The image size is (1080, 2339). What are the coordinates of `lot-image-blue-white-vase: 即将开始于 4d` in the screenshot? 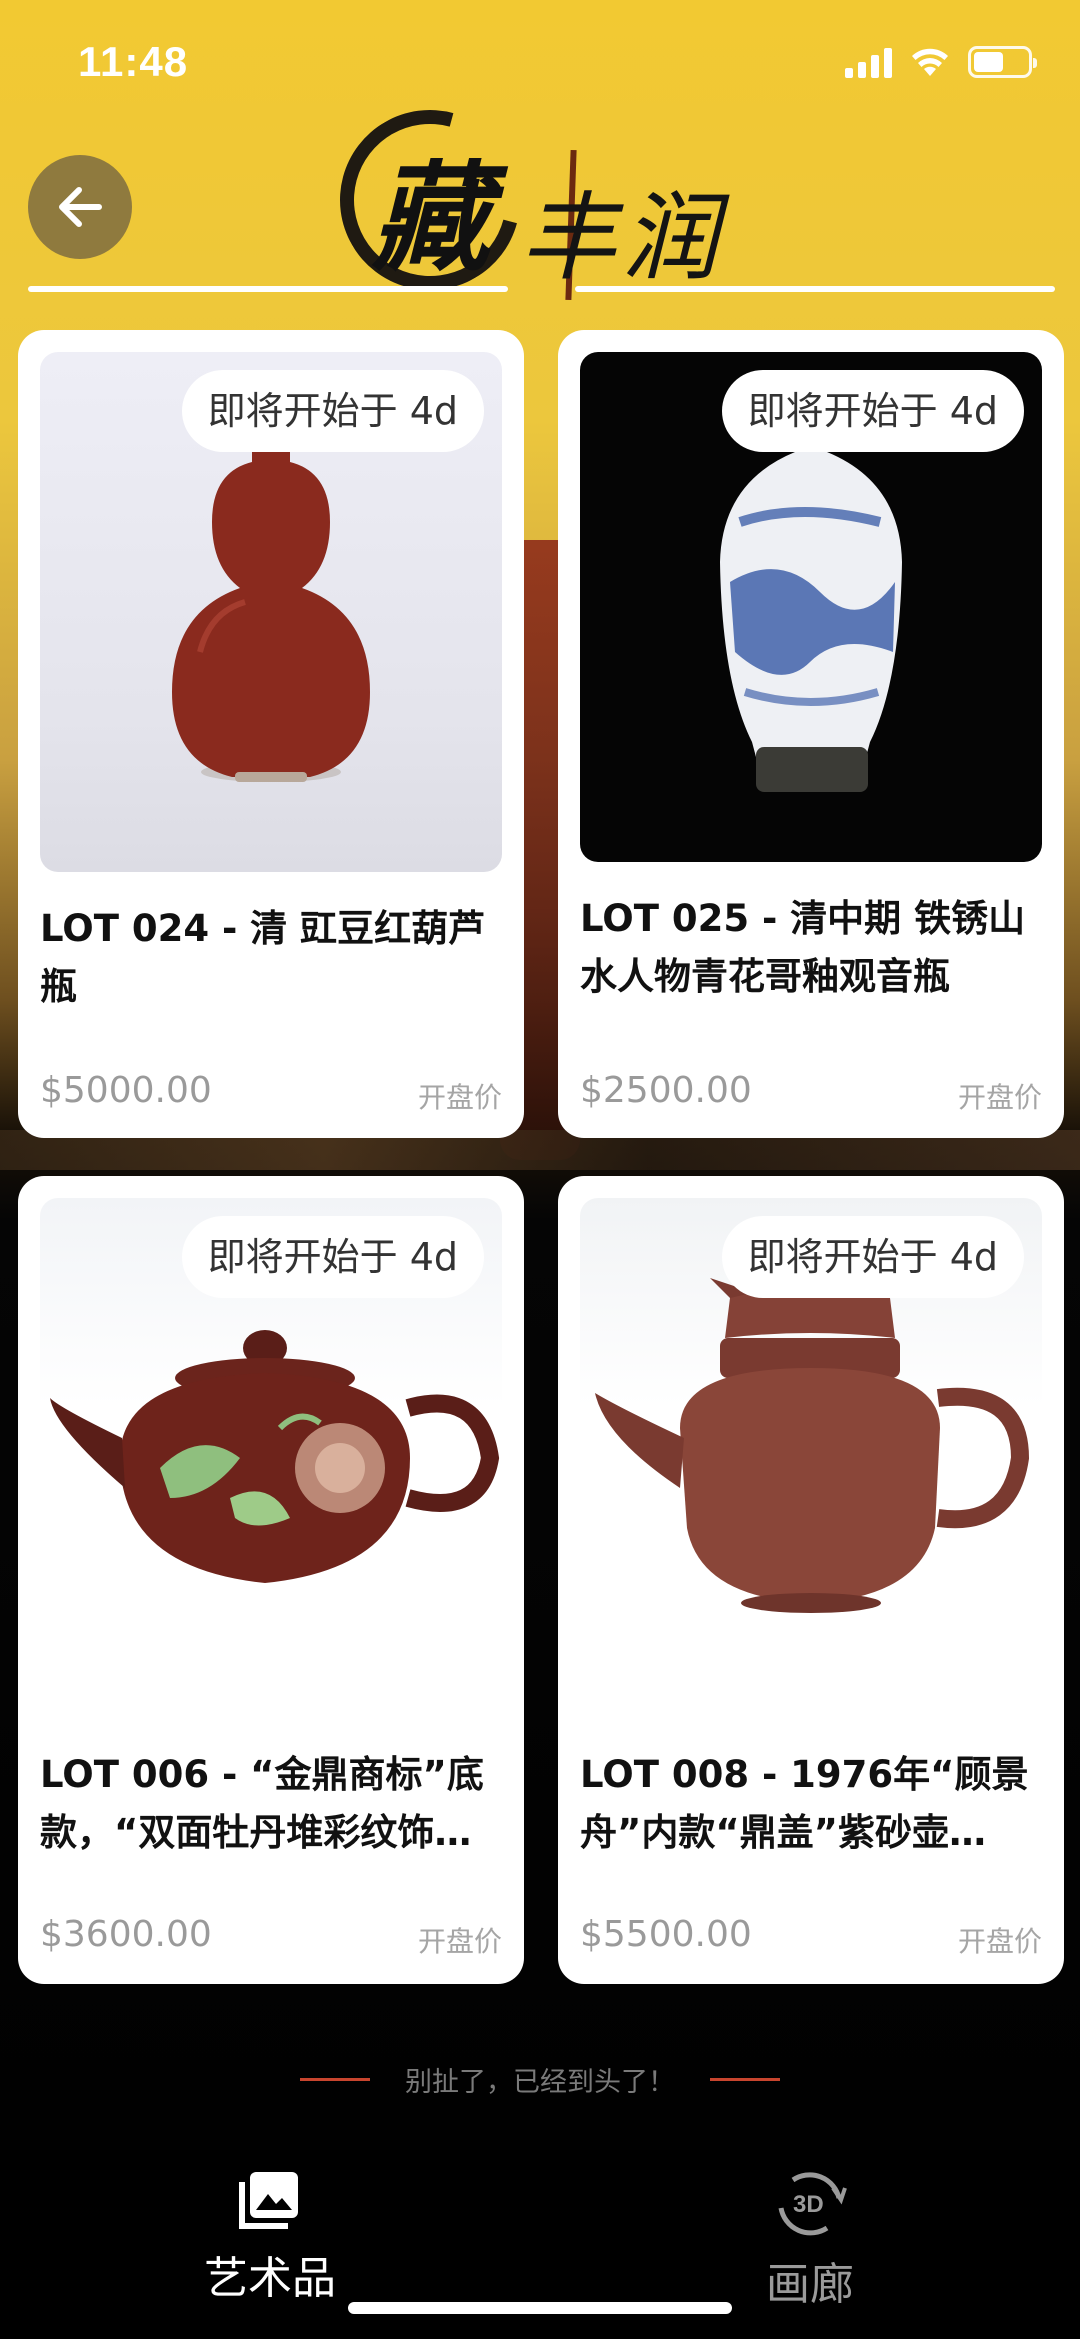 It's located at (811, 607).